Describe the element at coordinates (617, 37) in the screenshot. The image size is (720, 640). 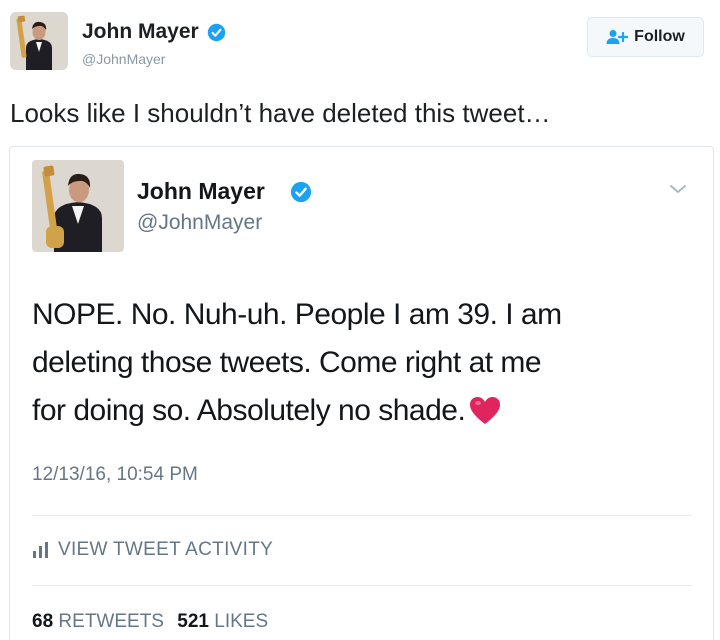
I see `add-user-icon` at that location.